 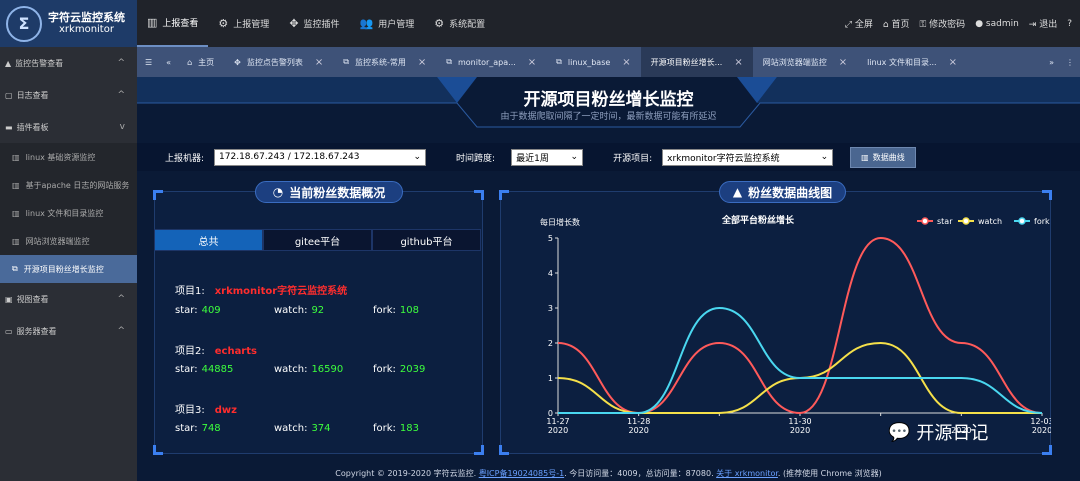 What do you see at coordinates (278, 62) in the screenshot?
I see `tab-alarm-list: ✥ 监控点告警列表 ×` at bounding box center [278, 62].